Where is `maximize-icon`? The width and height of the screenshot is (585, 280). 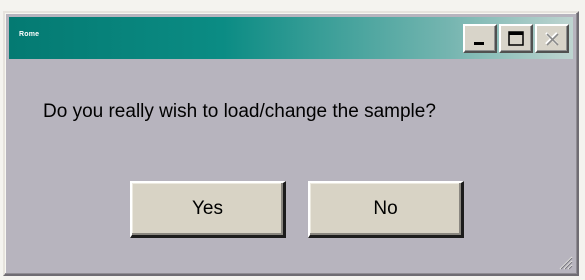 maximize-icon is located at coordinates (516, 38).